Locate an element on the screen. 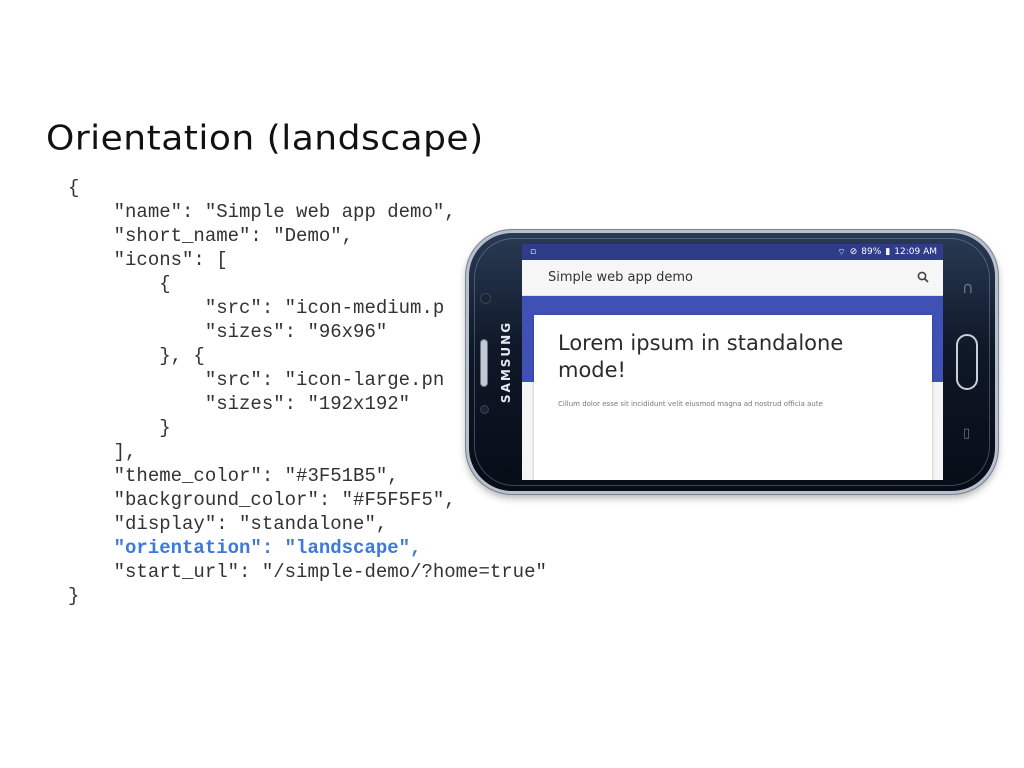 The image size is (1024, 768). slide-title: Orientation (landscape) is located at coordinates (265, 138).